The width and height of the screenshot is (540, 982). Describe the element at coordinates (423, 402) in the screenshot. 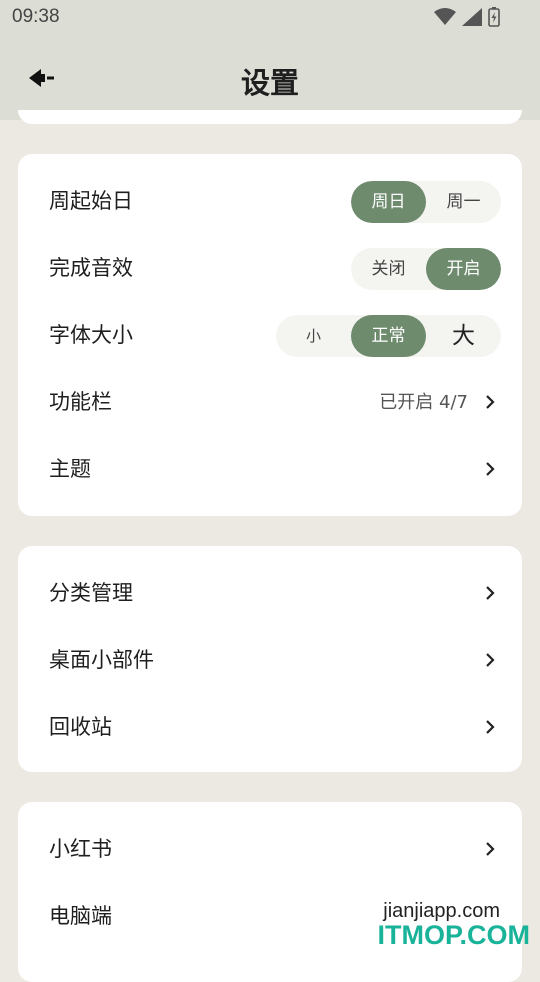

I see `toolbar-value: 已开启 4/7` at that location.